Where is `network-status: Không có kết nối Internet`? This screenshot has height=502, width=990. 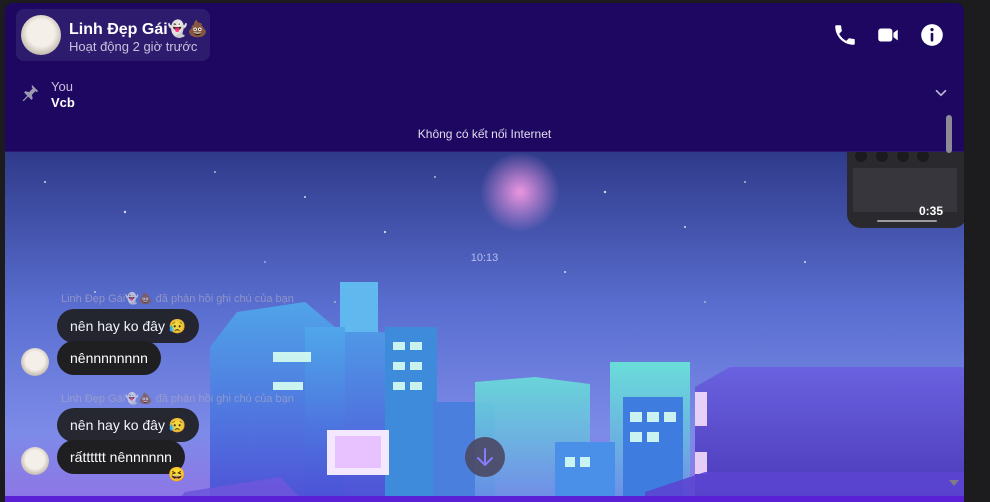
network-status: Không có kết nối Internet is located at coordinates (484, 134).